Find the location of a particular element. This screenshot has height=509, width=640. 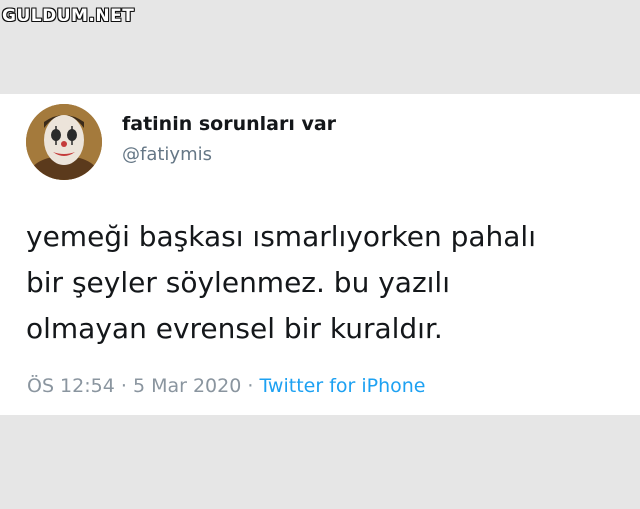

tweet-text-line: olmayan evrensel bir kuraldır. is located at coordinates (234, 328).